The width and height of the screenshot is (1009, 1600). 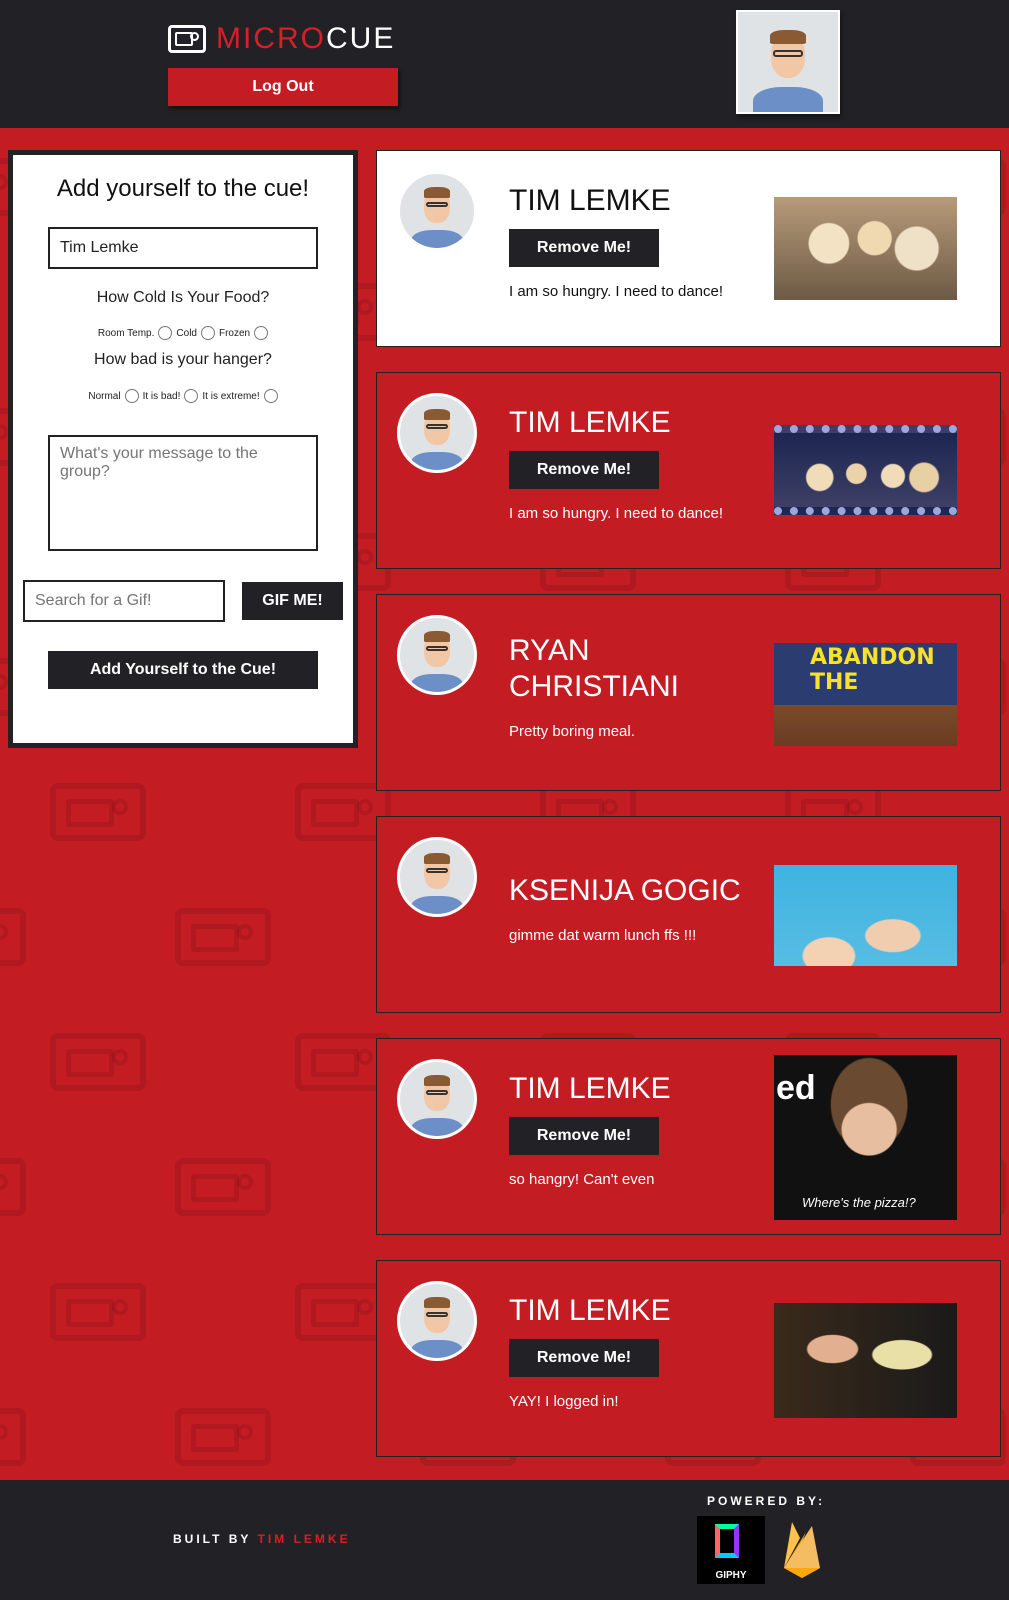 What do you see at coordinates (859, 1202) in the screenshot?
I see `gif-caption: Where's the pizza!?` at bounding box center [859, 1202].